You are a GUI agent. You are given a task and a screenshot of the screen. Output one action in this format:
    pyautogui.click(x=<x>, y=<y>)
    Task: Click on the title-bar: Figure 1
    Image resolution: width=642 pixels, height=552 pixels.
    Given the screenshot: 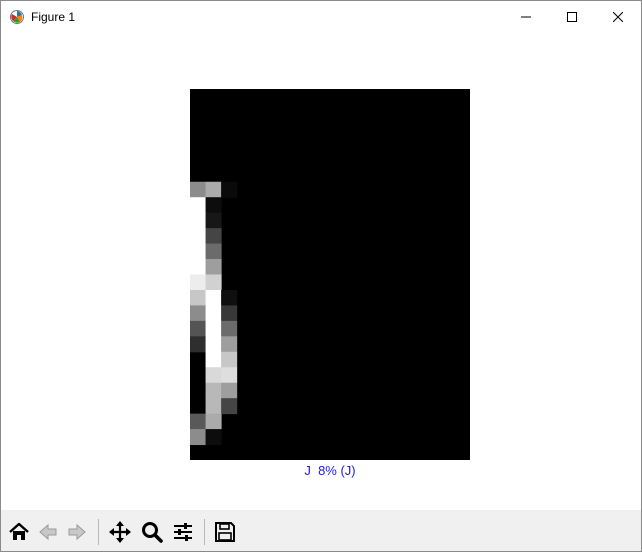 What is the action you would take?
    pyautogui.click(x=321, y=16)
    